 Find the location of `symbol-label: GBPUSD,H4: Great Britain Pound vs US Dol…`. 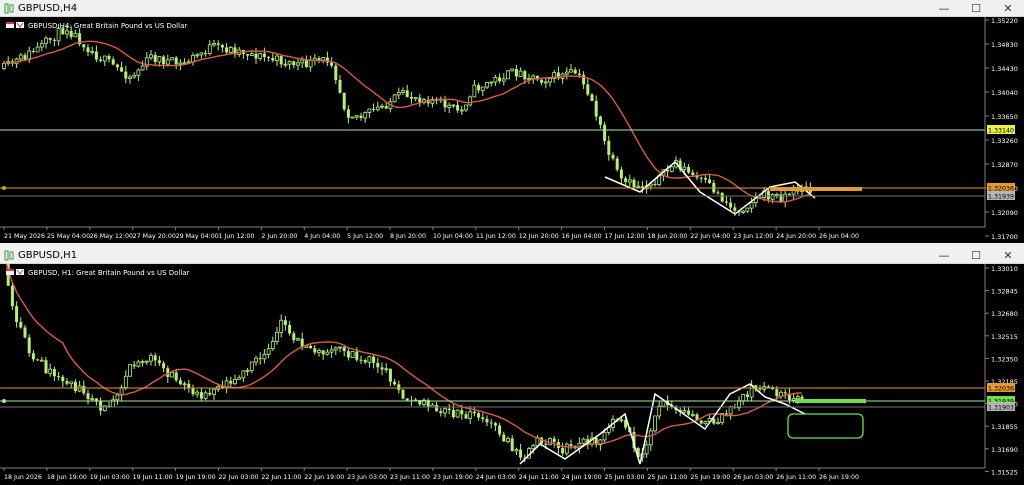

symbol-label: GBPUSD,H4: Great Britain Pound vs US Dol… is located at coordinates (107, 26).